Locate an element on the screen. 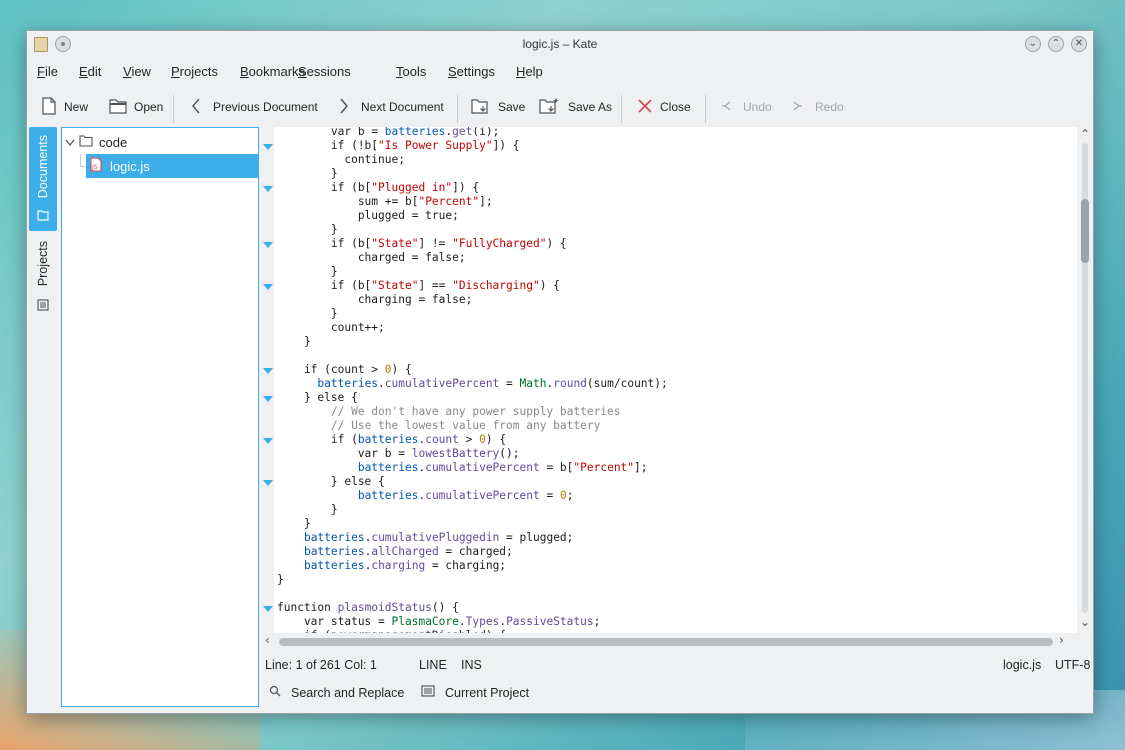 Image resolution: width=1125 pixels, height=750 pixels. documents-panel: code JS logic.js is located at coordinates (160, 417).